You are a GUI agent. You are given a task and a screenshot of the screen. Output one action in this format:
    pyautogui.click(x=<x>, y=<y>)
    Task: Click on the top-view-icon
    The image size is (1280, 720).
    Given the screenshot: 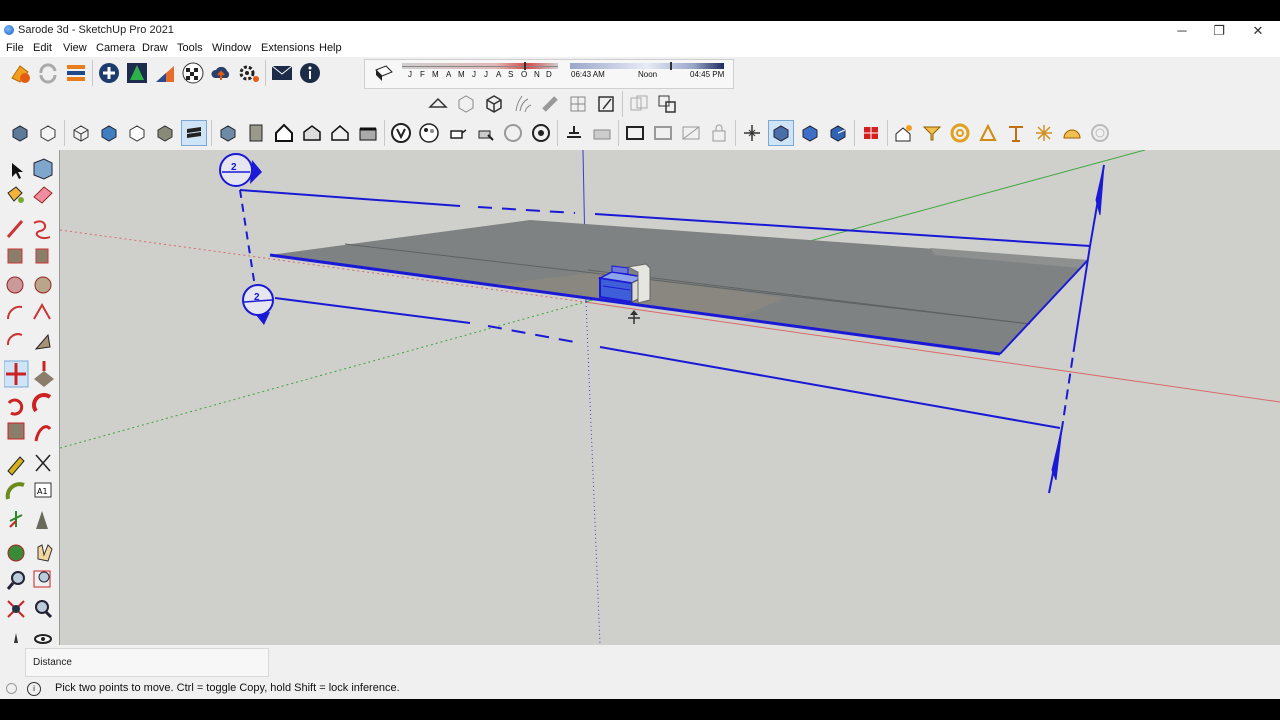 What is the action you would take?
    pyautogui.click(x=48, y=133)
    